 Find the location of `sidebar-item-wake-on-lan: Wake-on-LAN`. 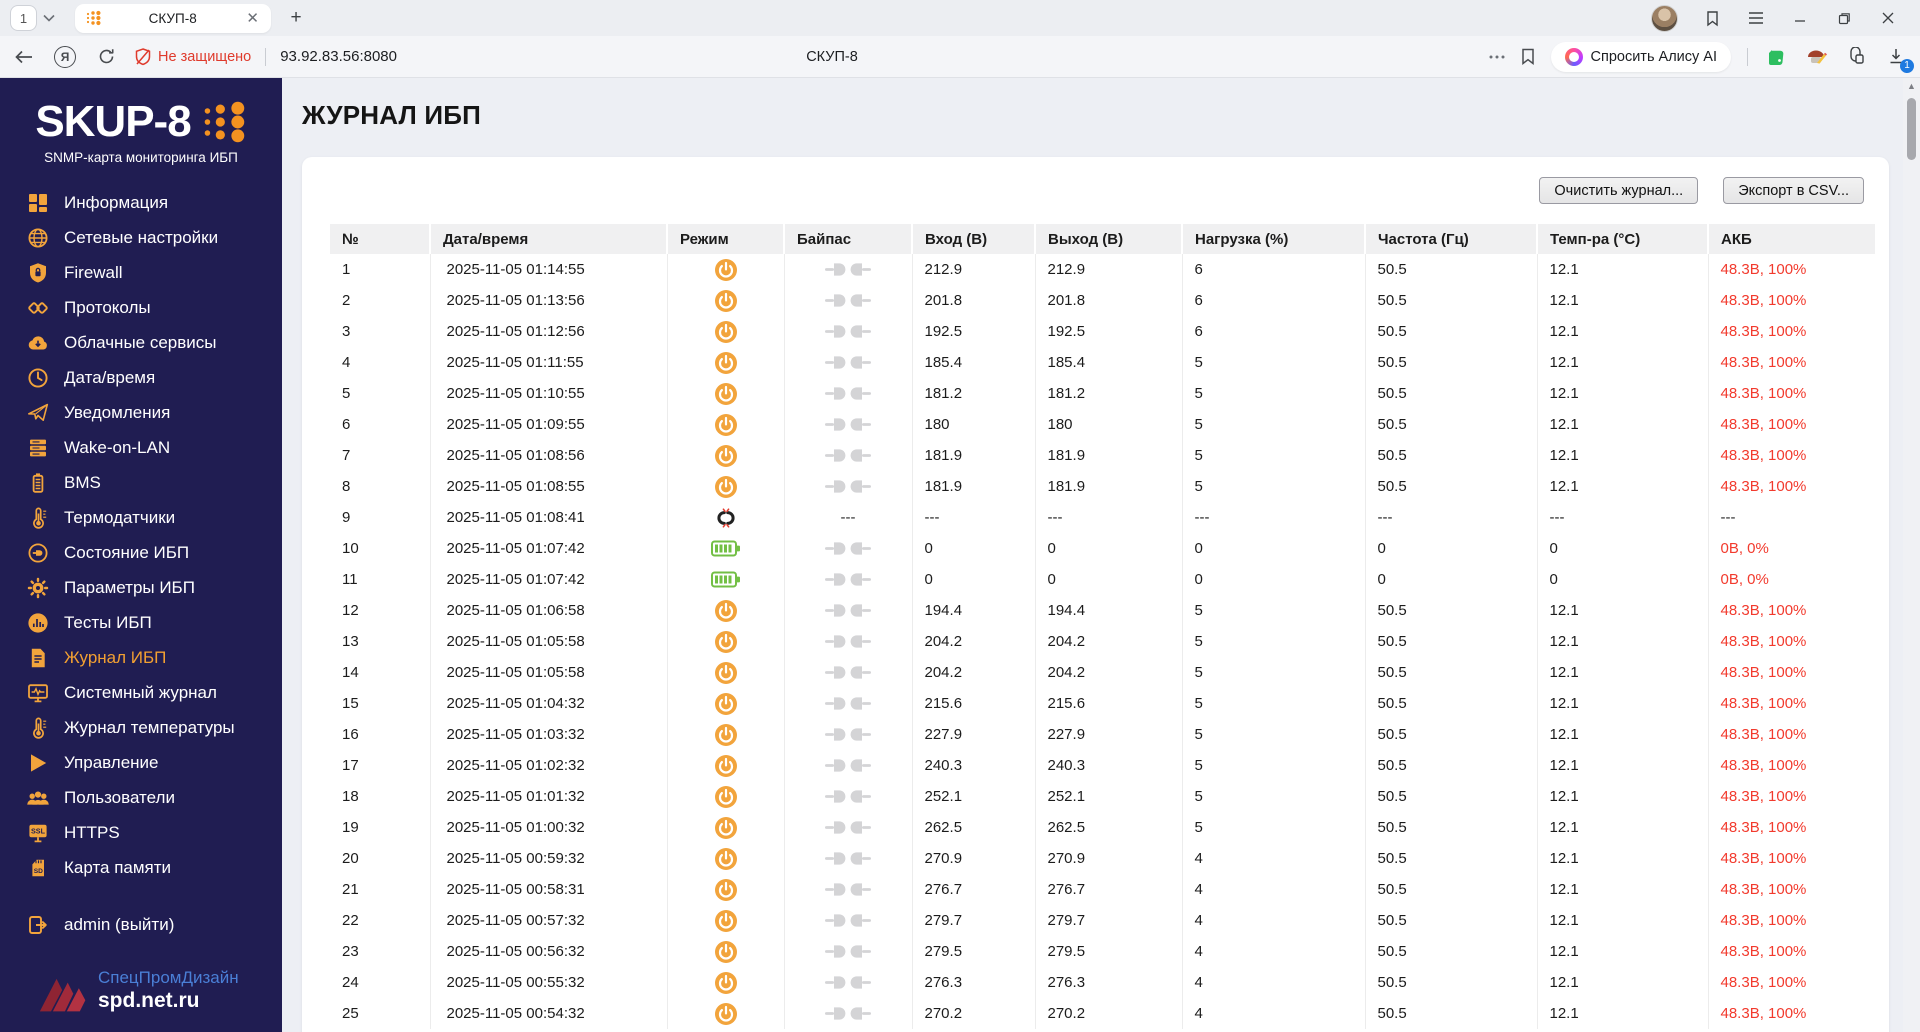

sidebar-item-wake-on-lan: Wake-on-LAN is located at coordinates (141, 447).